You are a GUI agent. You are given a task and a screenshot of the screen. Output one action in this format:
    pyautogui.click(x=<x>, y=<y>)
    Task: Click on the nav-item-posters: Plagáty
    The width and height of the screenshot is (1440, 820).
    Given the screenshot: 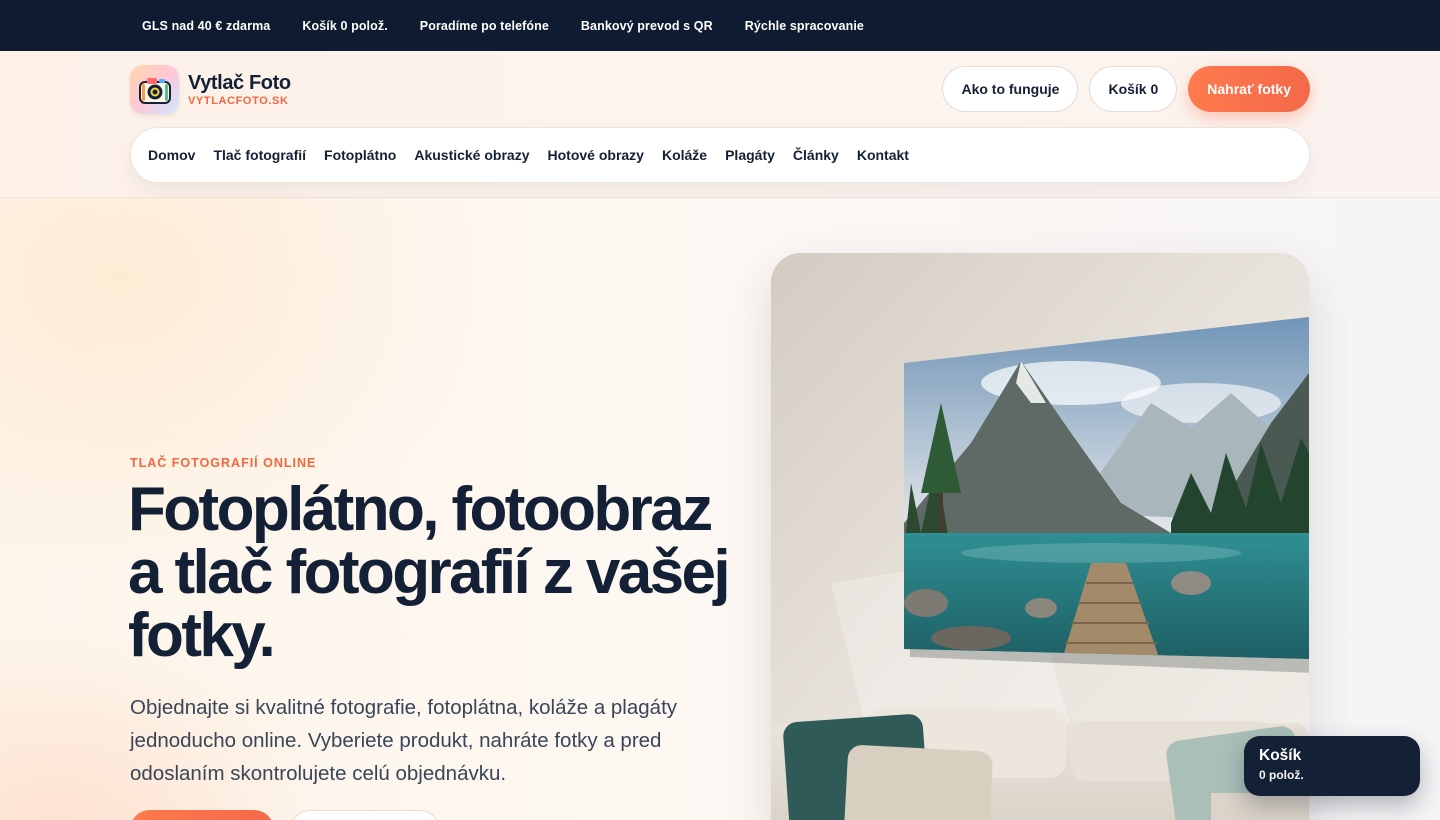 What is the action you would take?
    pyautogui.click(x=750, y=155)
    